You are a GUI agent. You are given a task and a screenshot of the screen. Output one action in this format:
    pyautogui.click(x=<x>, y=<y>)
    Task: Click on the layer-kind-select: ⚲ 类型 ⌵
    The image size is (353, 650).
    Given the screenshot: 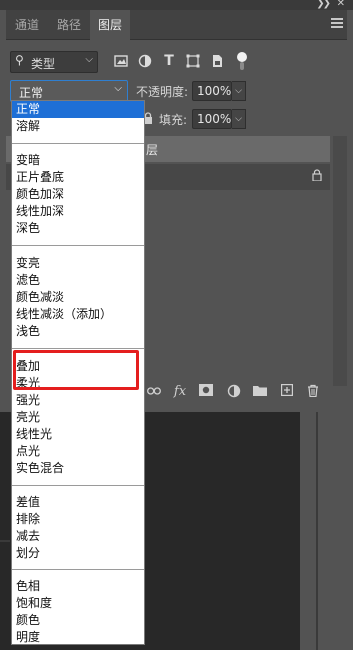 What is the action you would take?
    pyautogui.click(x=54, y=62)
    